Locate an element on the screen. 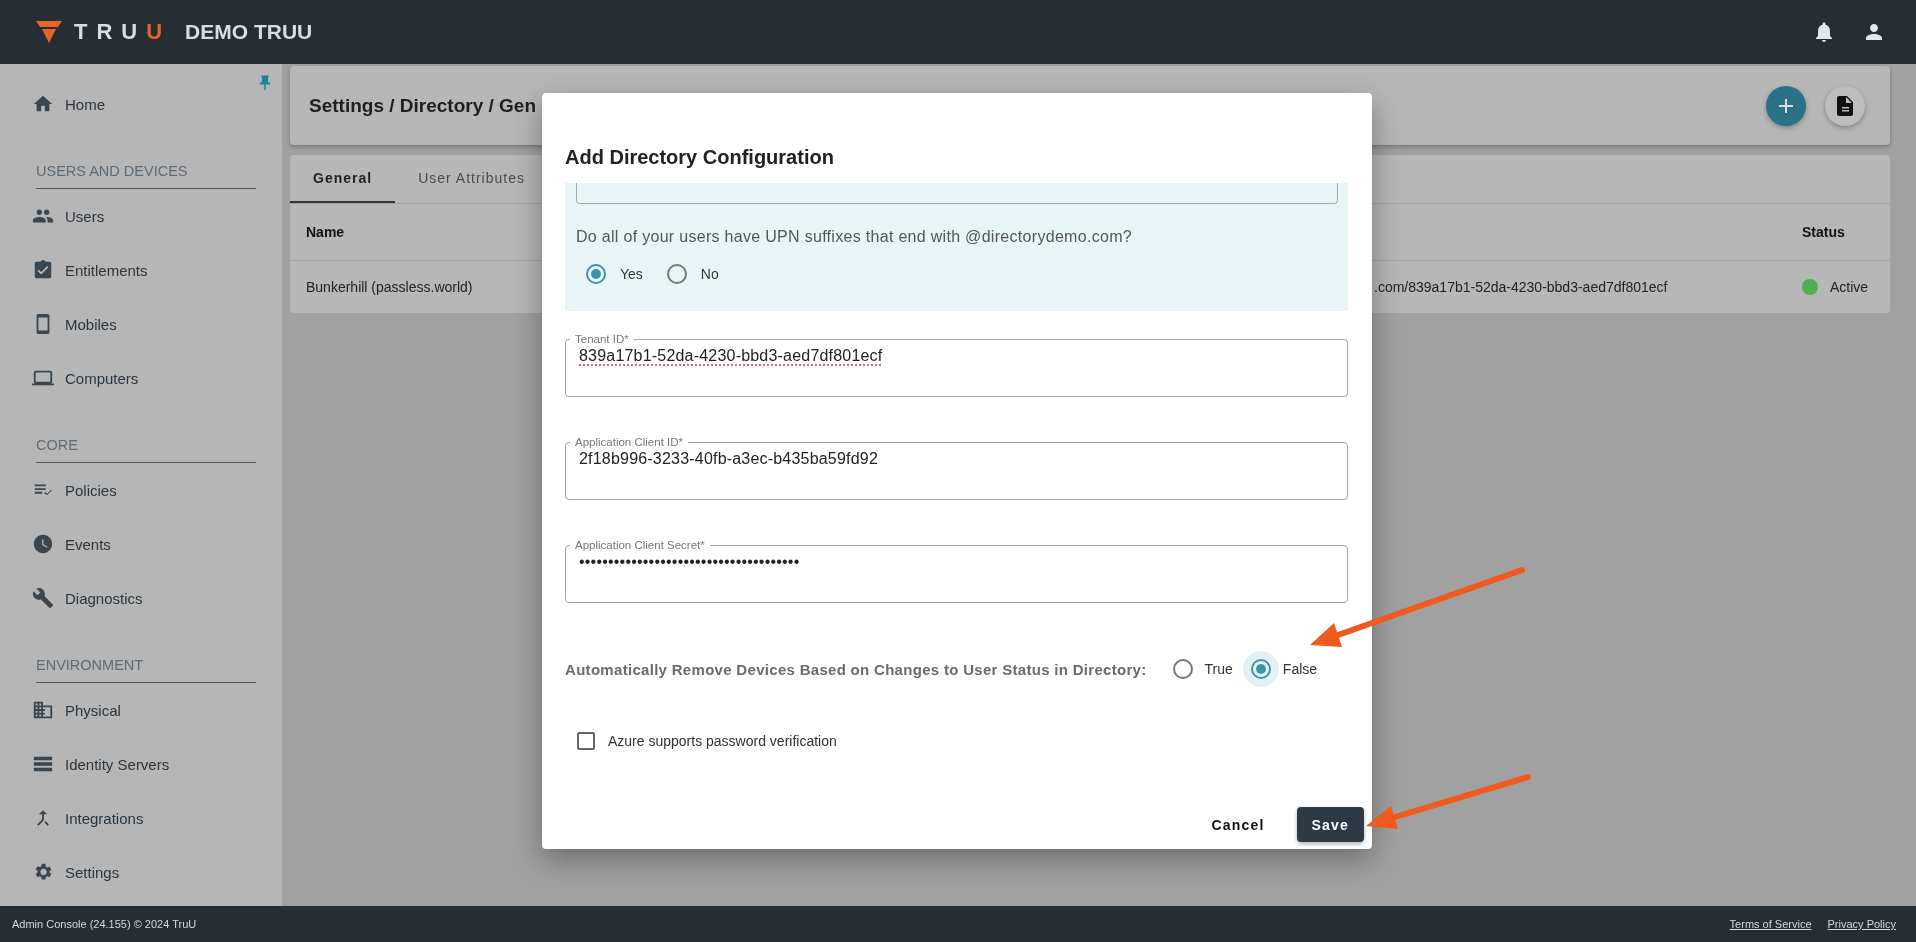  footer-link: Terms of Service is located at coordinates (1770, 924).